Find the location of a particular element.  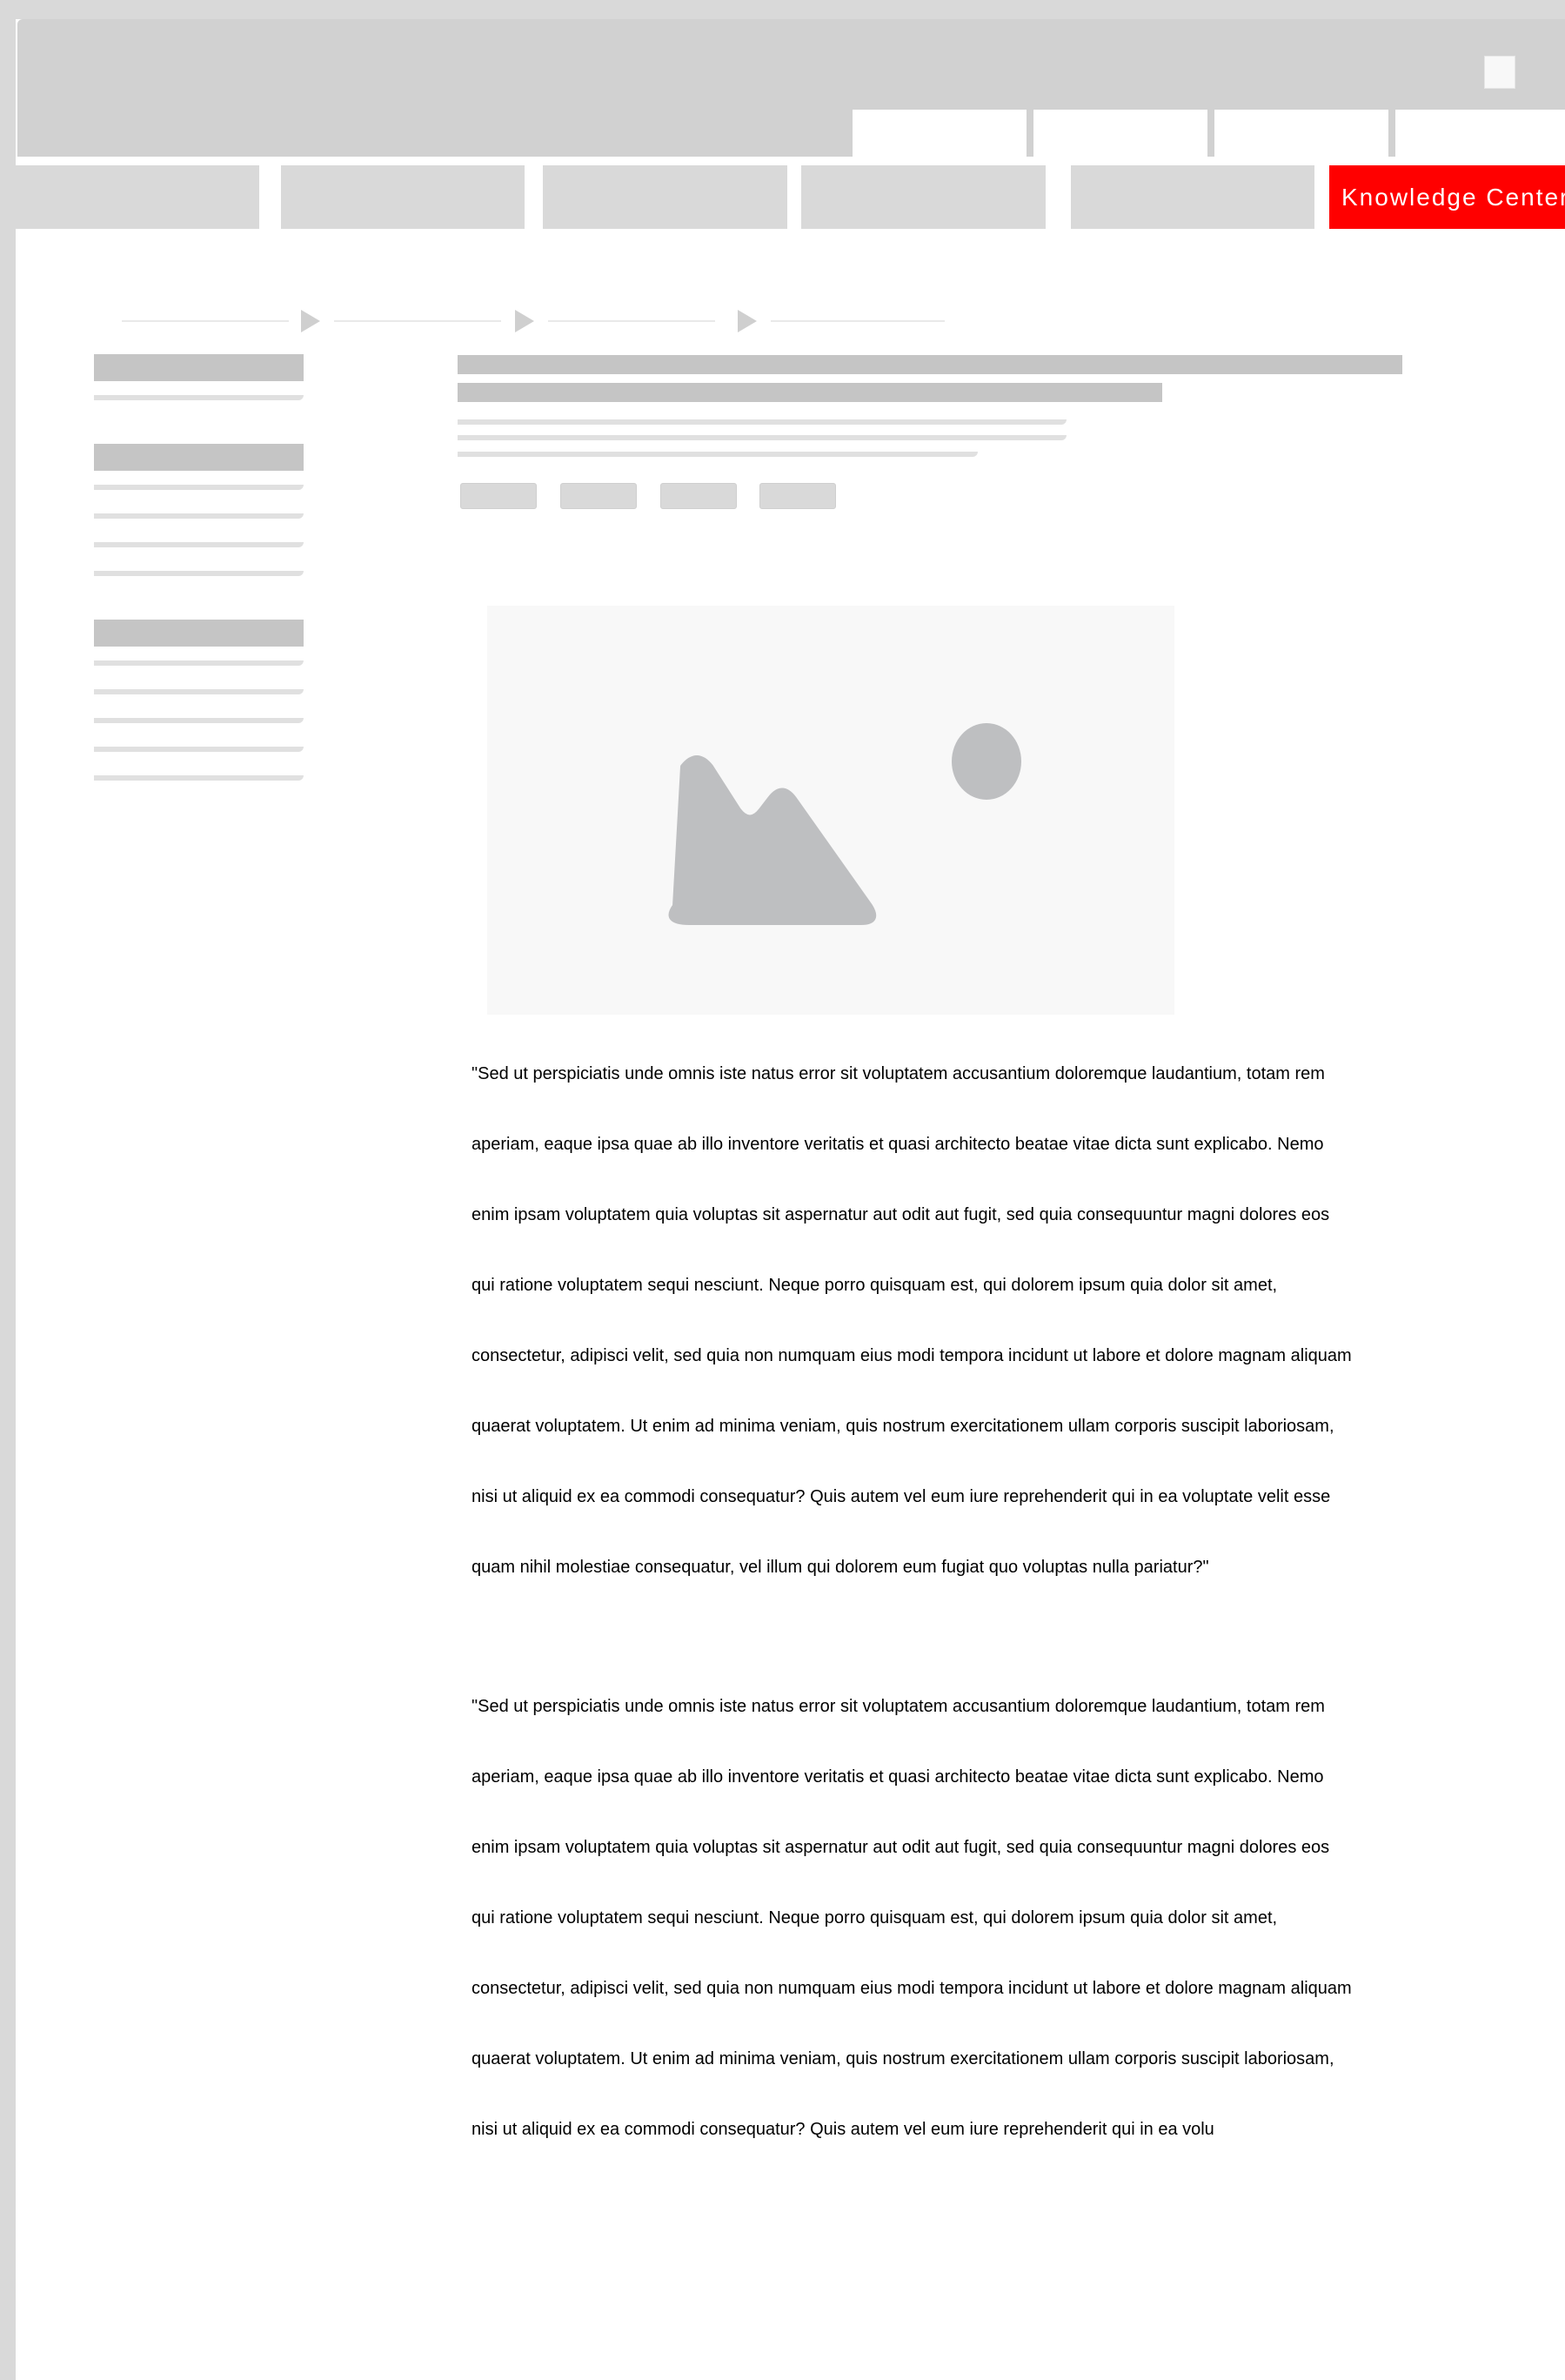

breadcrumb is located at coordinates (535, 322).